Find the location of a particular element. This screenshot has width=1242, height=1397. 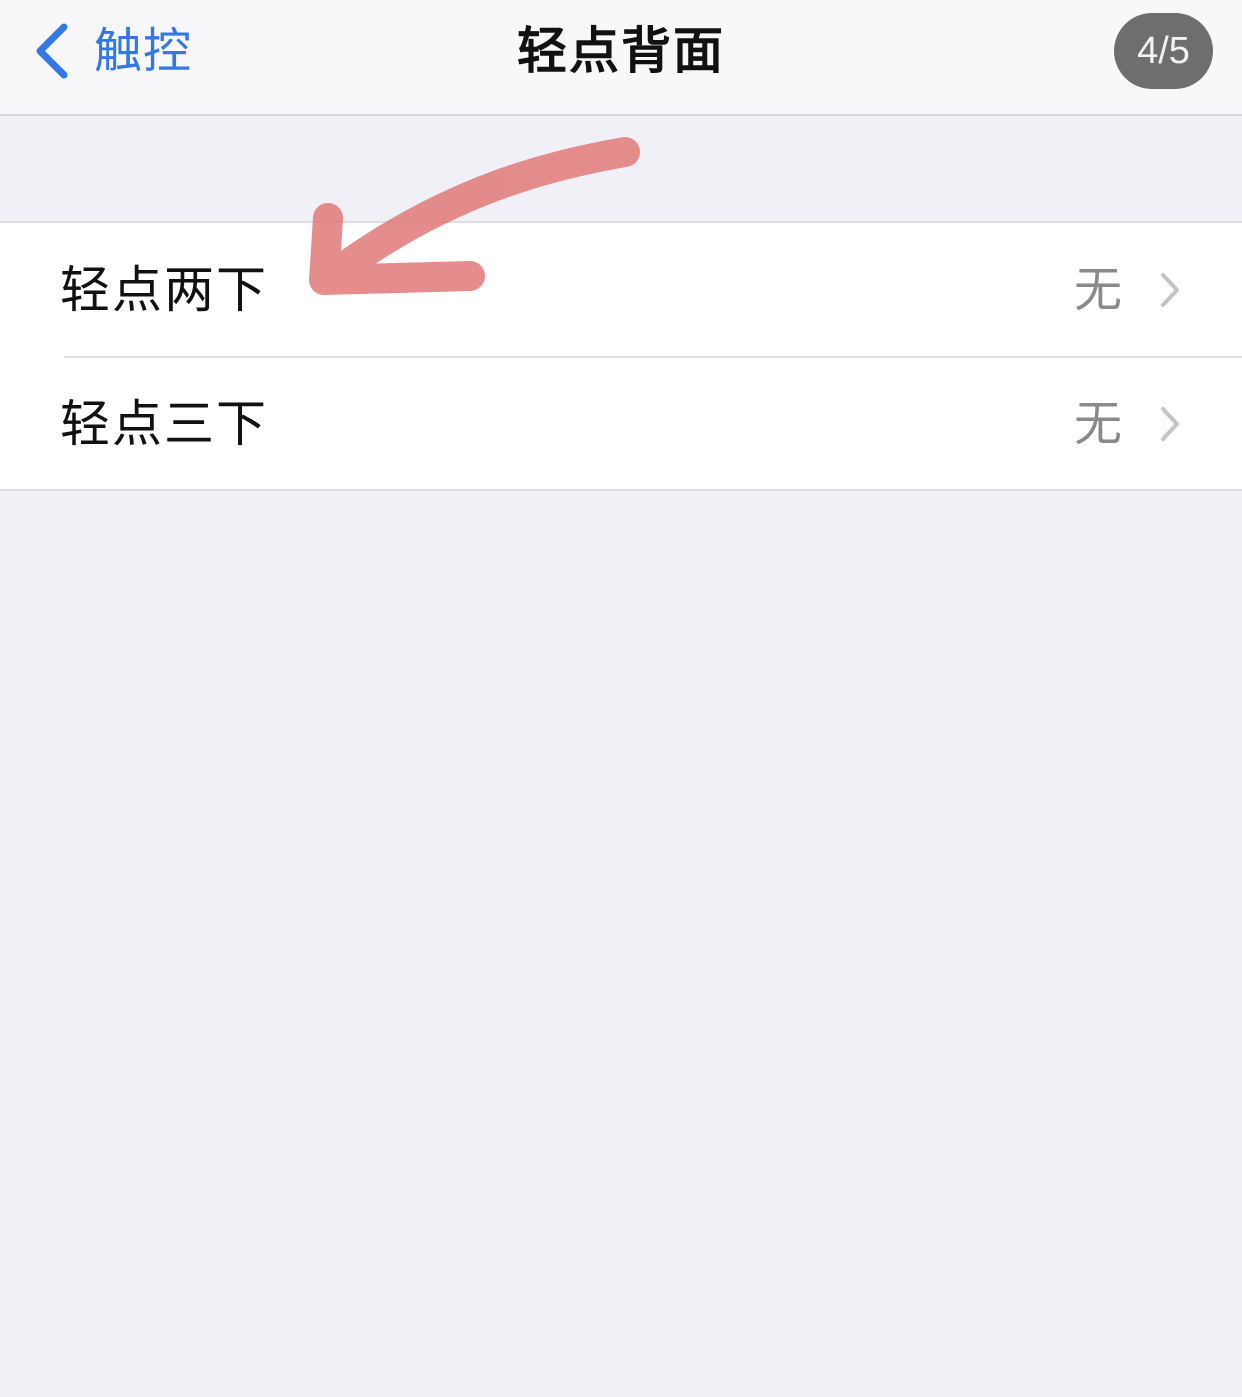

list-item-double-tap: 轻点两下 无 is located at coordinates (621, 290).